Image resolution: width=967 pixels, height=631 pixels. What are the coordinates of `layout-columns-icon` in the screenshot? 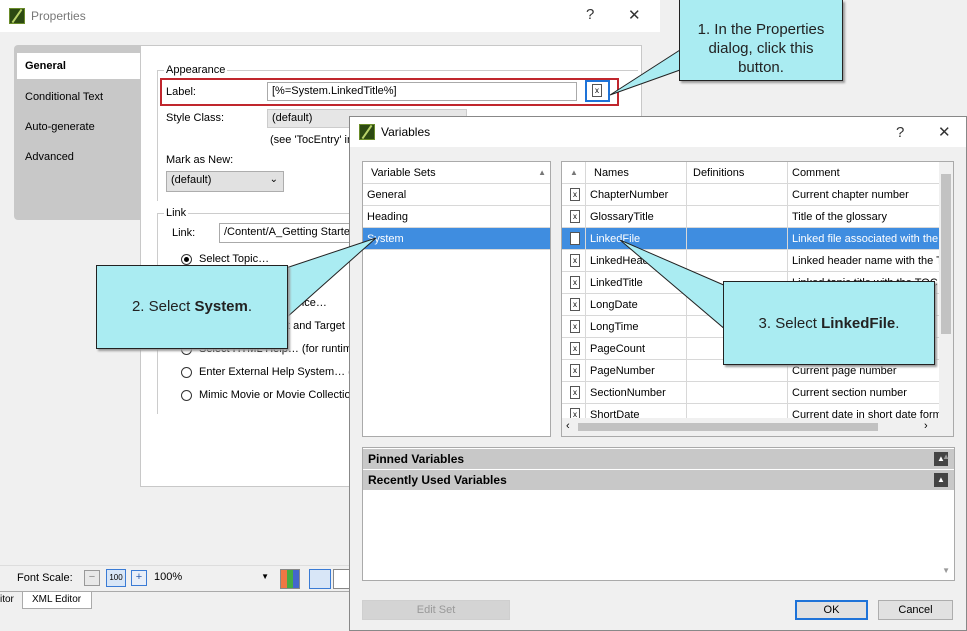 It's located at (320, 579).